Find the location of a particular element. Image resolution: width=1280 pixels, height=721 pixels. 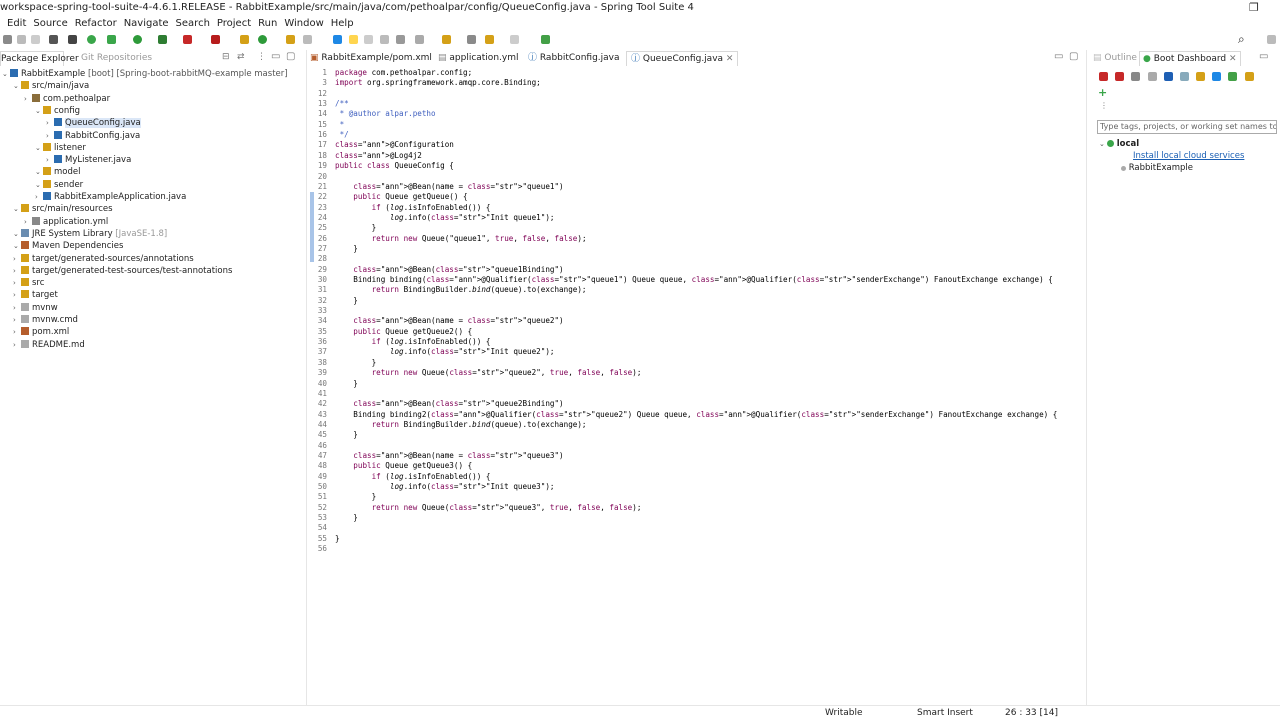

code-line: 40 } is located at coordinates (334, 384).